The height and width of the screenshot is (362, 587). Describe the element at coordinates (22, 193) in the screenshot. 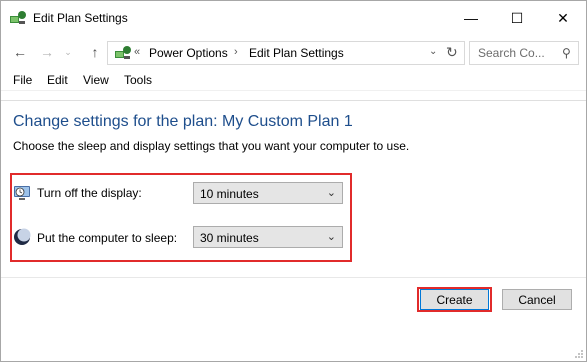

I see `display-icon` at that location.